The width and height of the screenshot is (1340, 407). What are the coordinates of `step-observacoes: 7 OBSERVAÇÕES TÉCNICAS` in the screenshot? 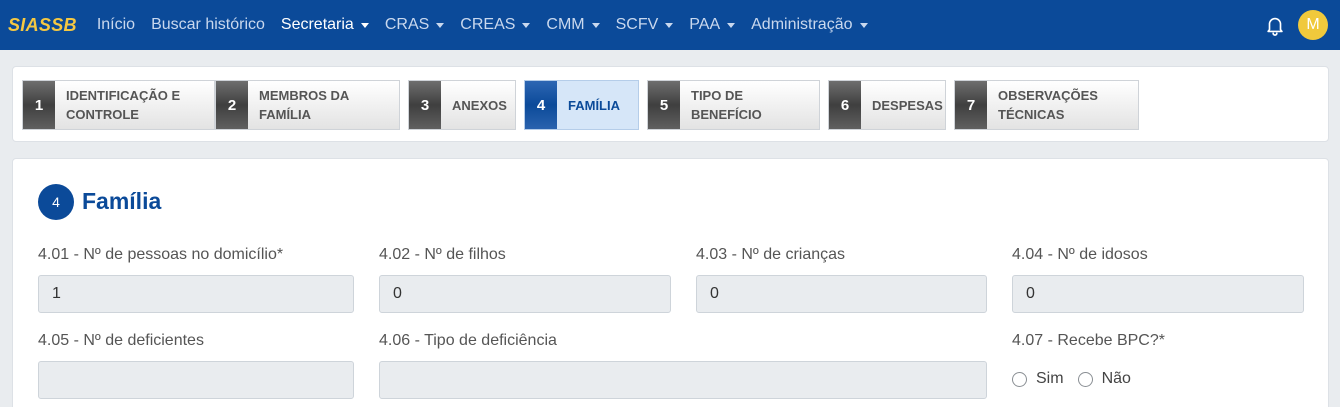 It's located at (1046, 105).